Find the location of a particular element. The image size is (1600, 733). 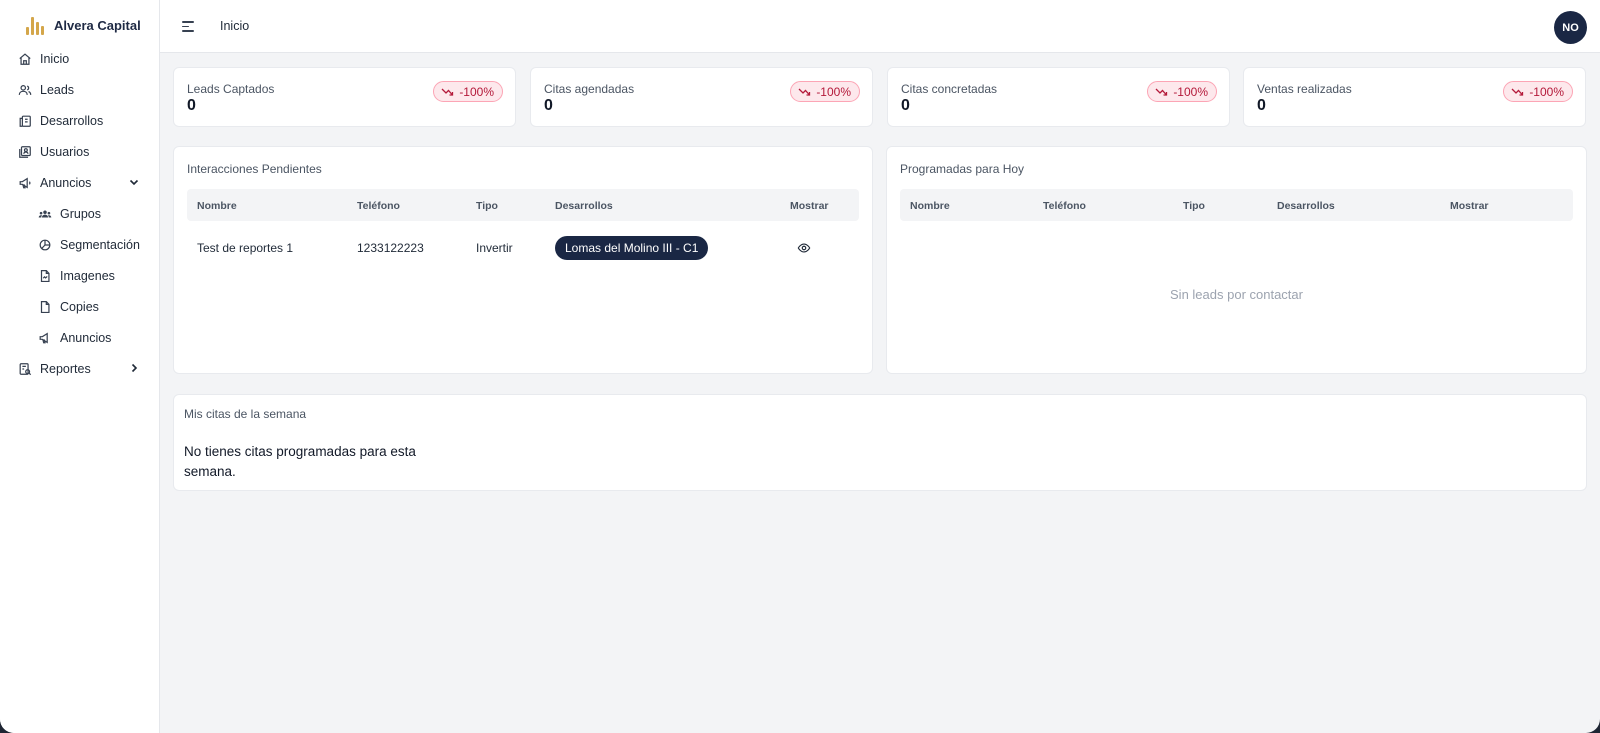

sidebar-item-label: Reportes is located at coordinates (65, 368).